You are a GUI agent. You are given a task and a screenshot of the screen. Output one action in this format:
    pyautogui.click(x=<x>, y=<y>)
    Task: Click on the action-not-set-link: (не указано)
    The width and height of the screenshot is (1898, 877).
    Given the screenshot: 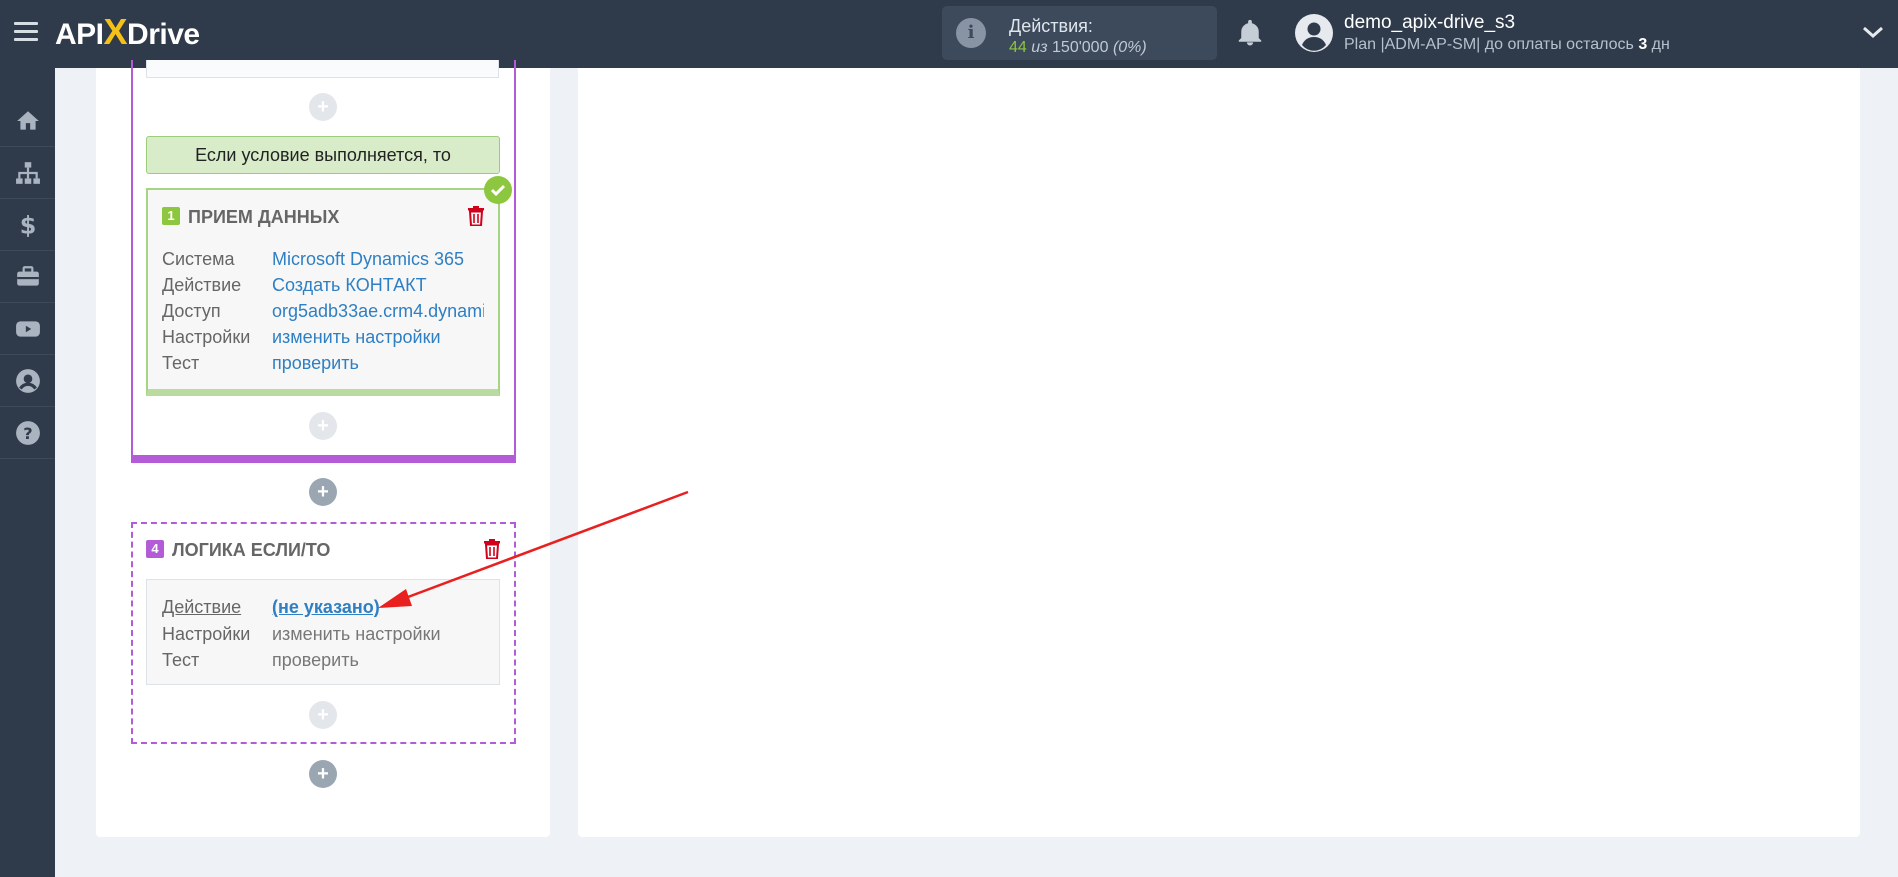 What is the action you would take?
    pyautogui.click(x=347, y=607)
    